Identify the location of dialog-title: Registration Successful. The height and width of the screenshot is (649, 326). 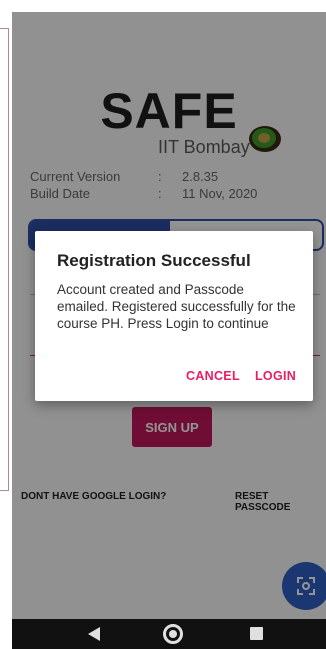
(154, 260).